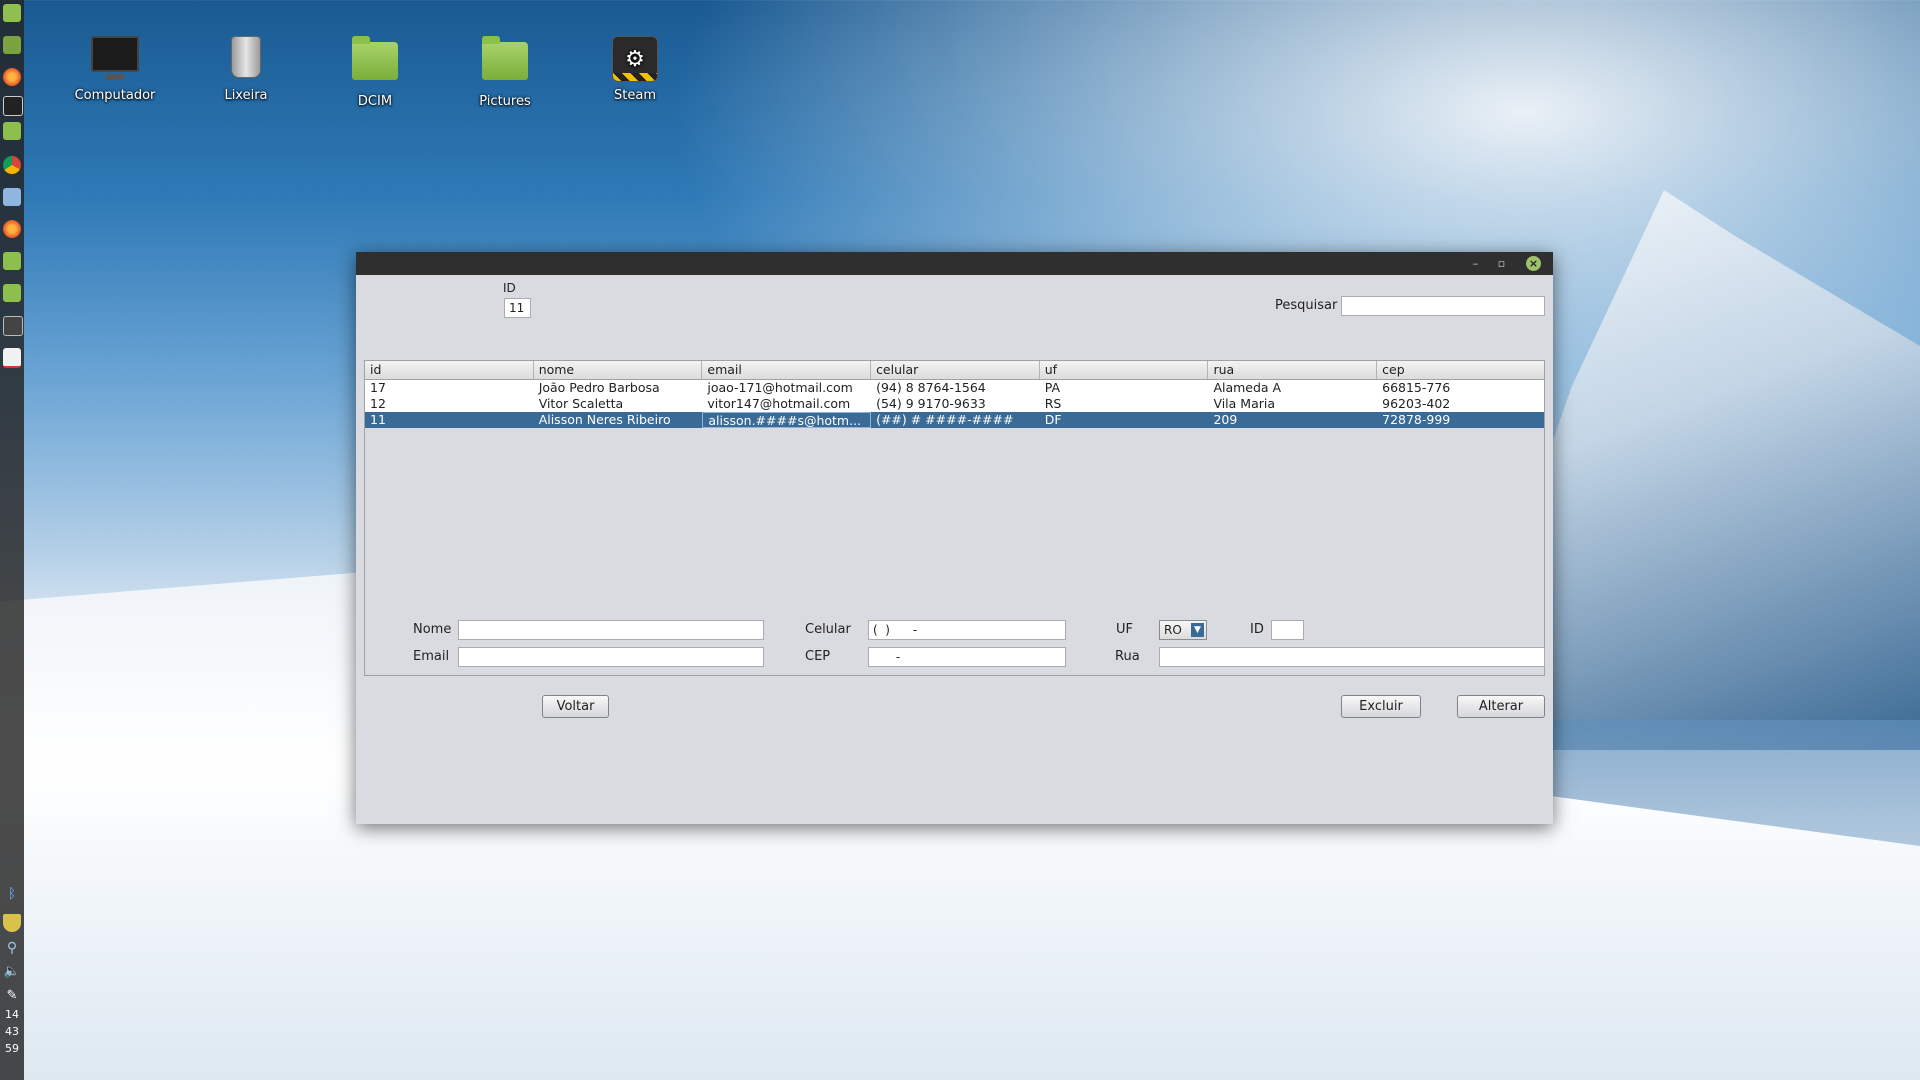 This screenshot has height=1080, width=1920. I want to click on computer-icon, so click(115, 59).